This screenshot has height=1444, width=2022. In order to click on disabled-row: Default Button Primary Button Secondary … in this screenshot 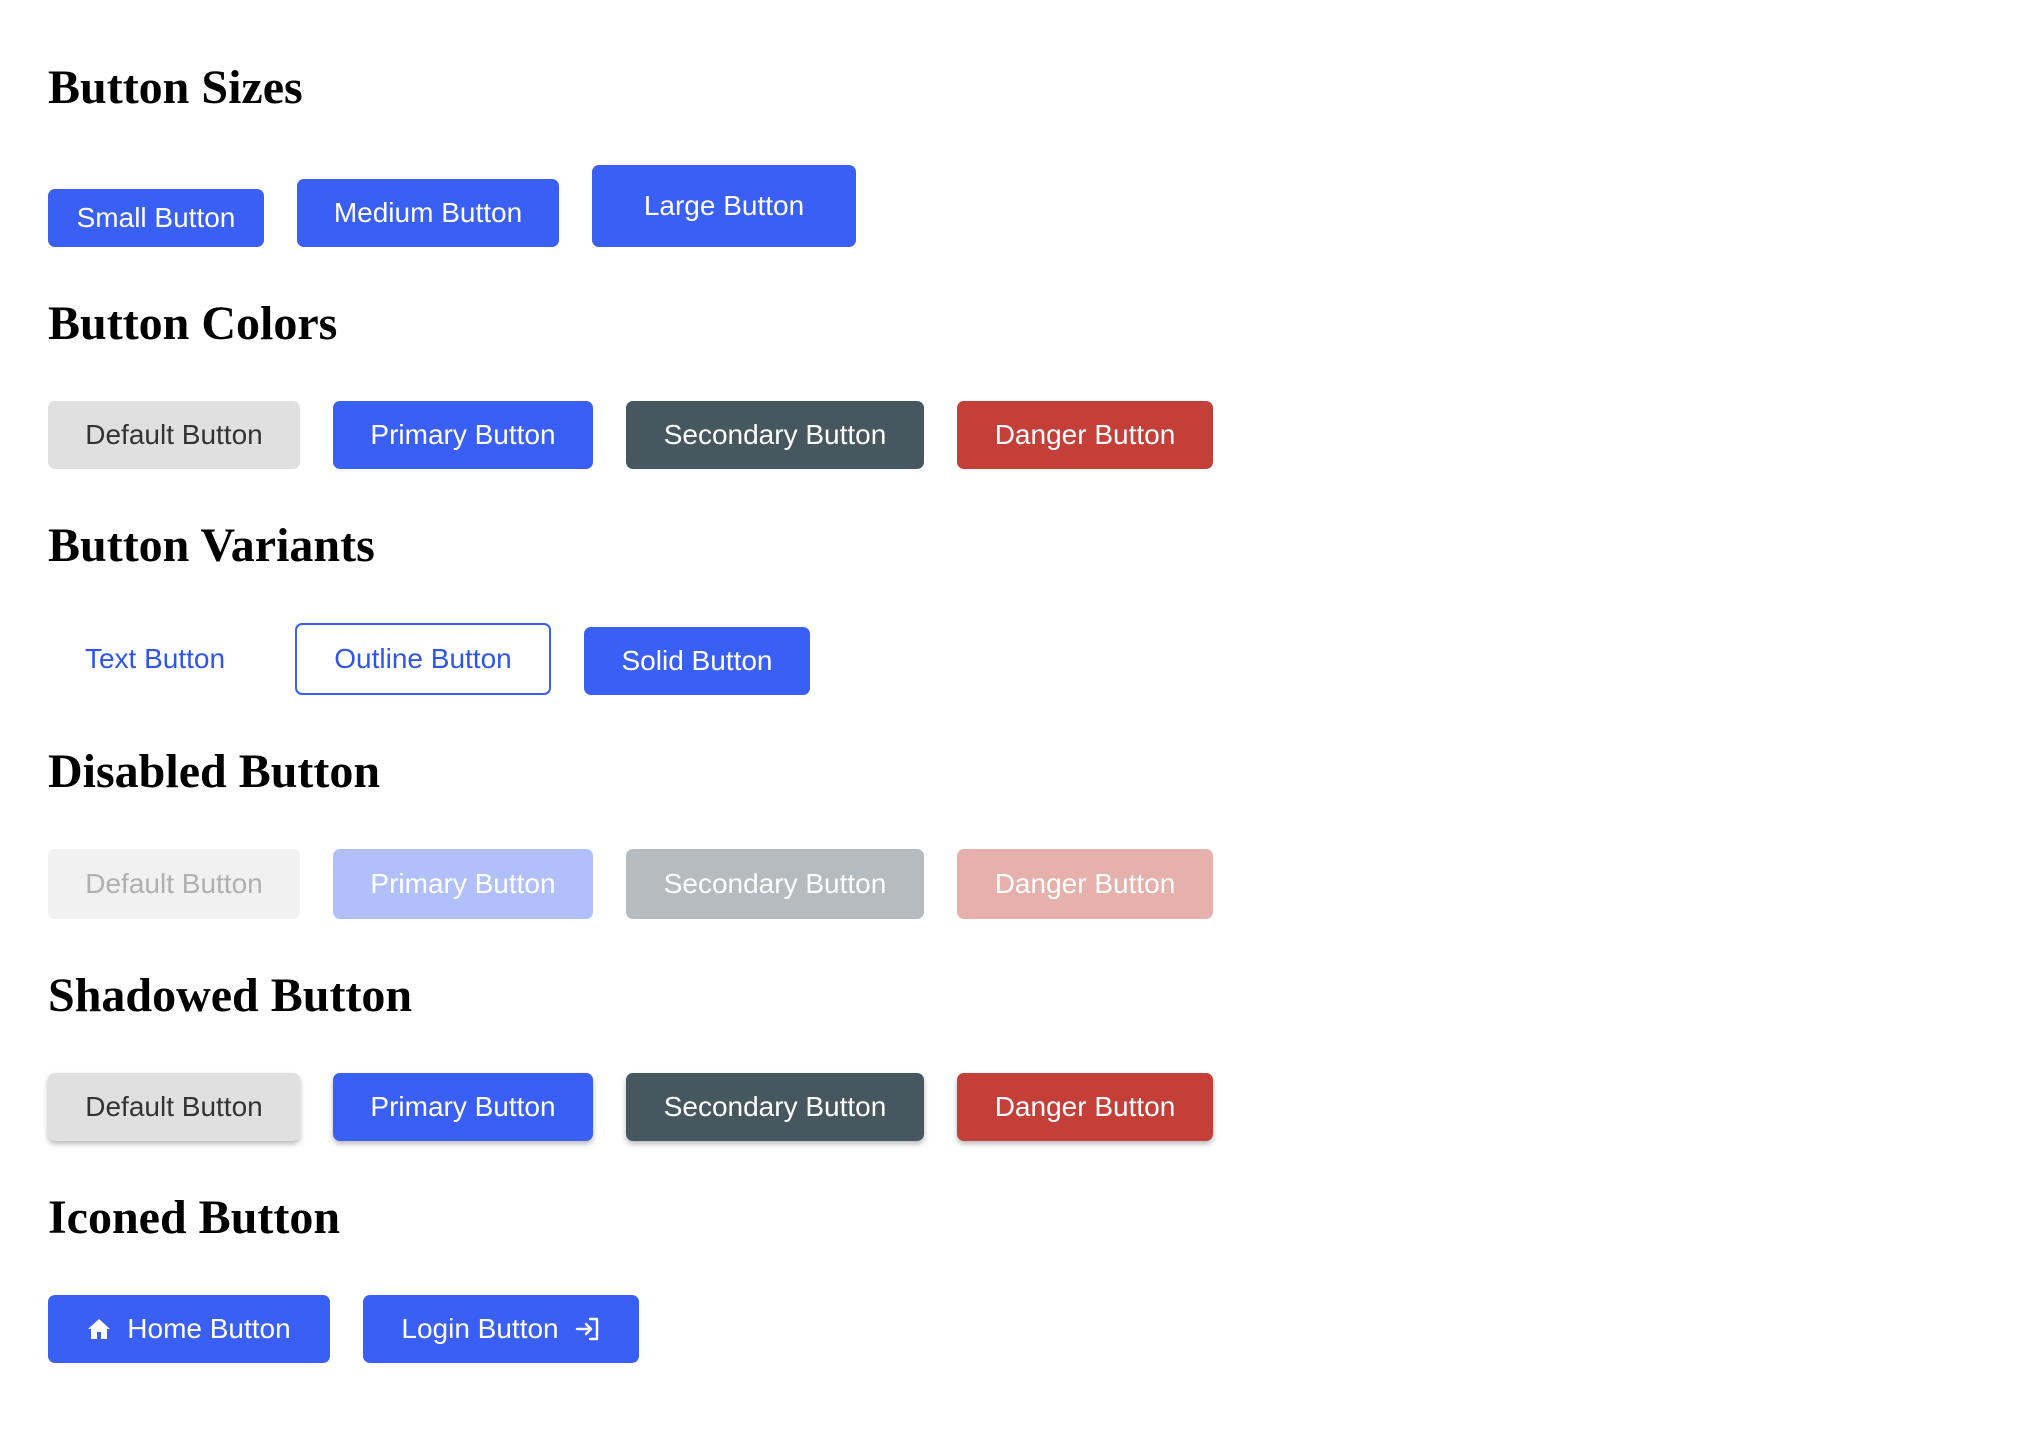, I will do `click(630, 884)`.